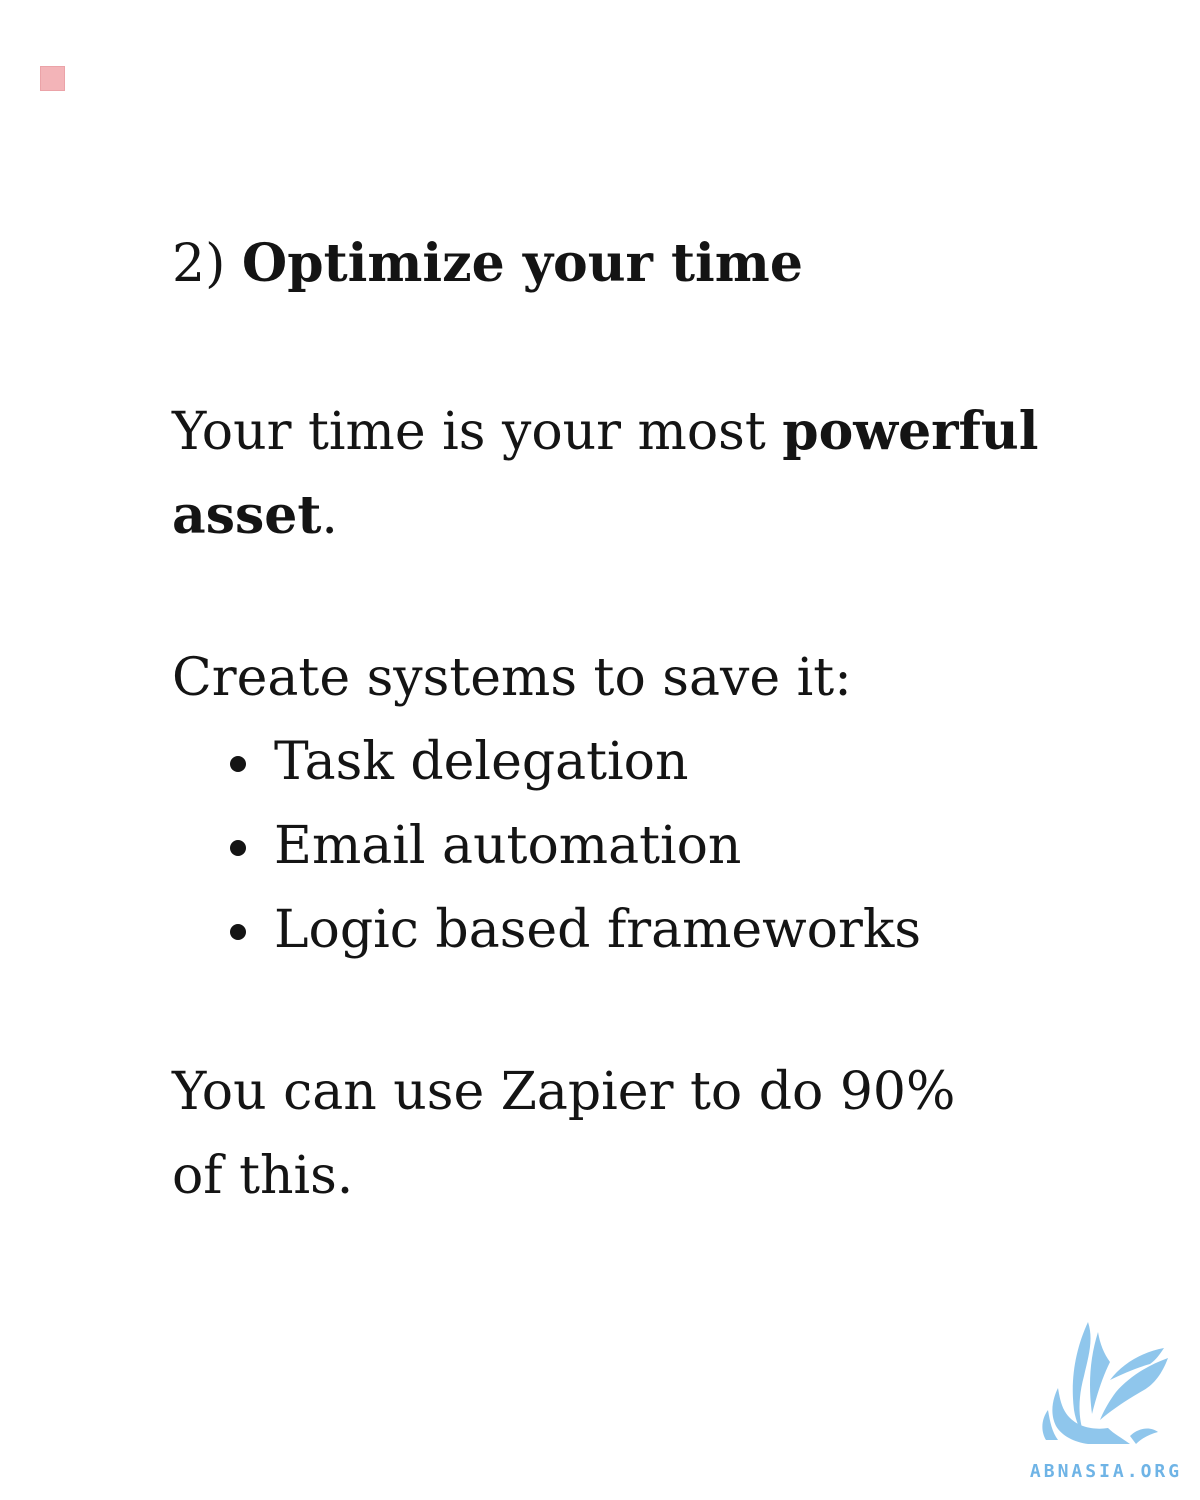 This screenshot has width=1200, height=1500. I want to click on corner-marker, so click(52, 78).